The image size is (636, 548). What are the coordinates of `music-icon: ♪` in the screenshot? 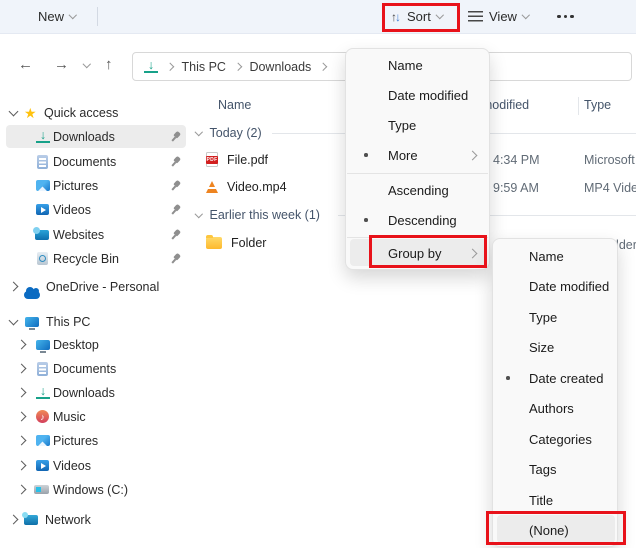 It's located at (42, 416).